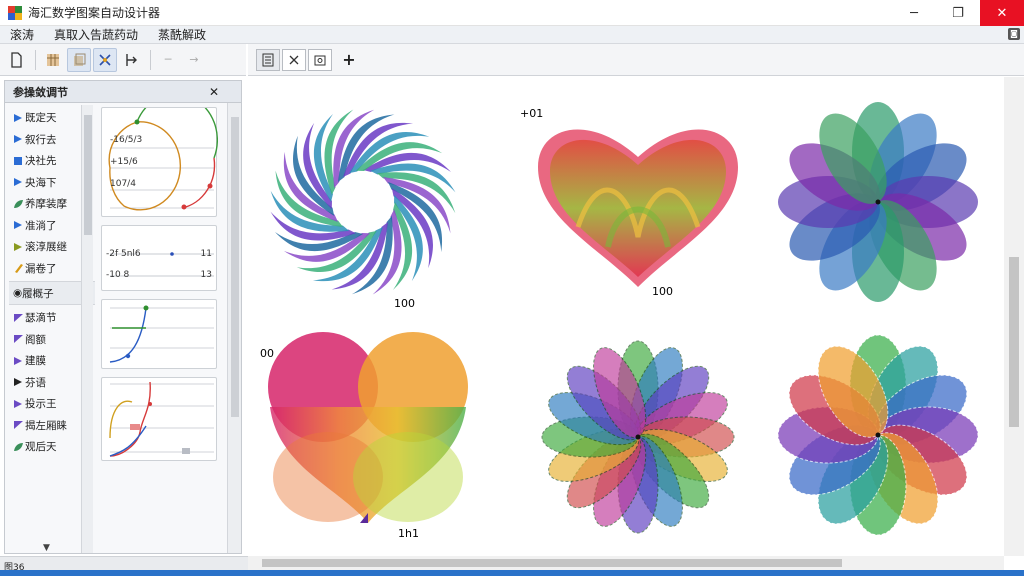 The height and width of the screenshot is (576, 1024). I want to click on tree-item-label: 揭左厢睐, so click(46, 425).